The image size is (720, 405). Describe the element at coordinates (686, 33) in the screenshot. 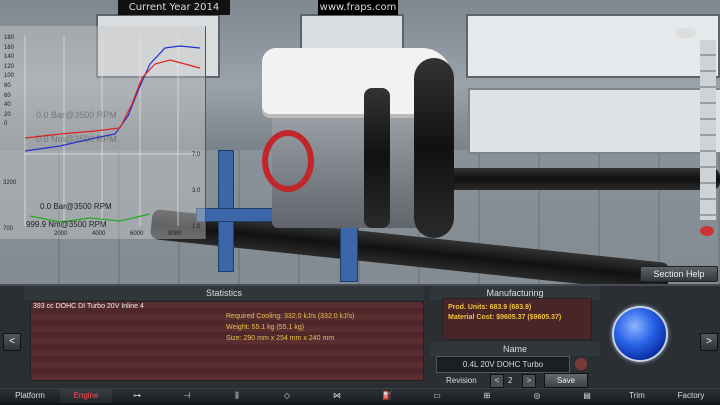

I see `camera-icon` at that location.